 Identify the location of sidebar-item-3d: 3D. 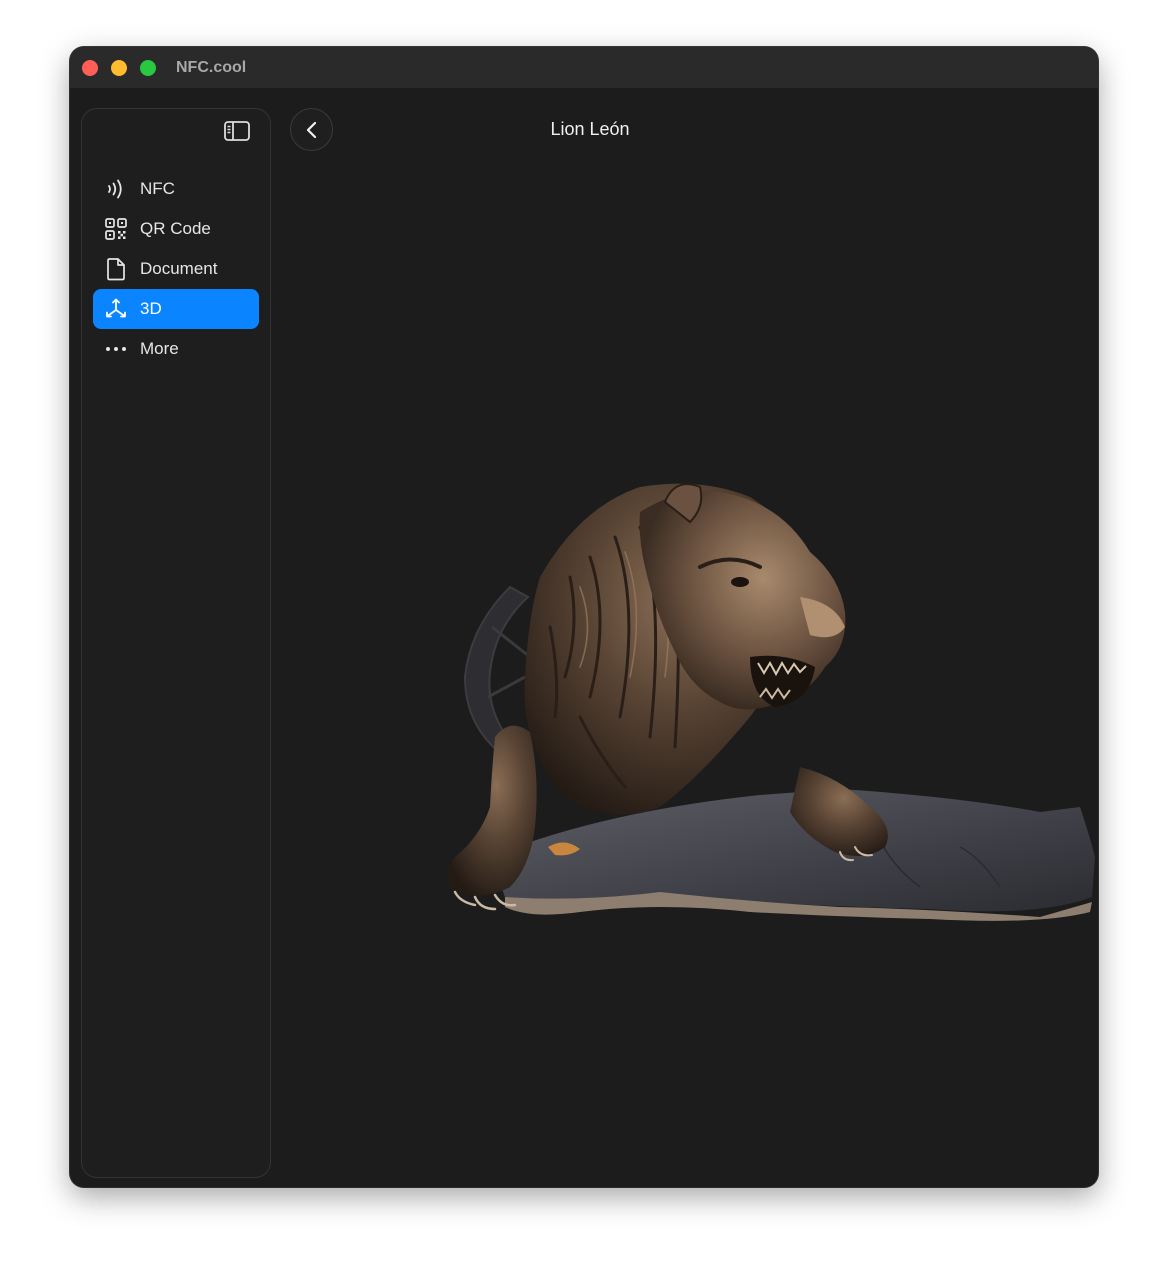
(176, 309).